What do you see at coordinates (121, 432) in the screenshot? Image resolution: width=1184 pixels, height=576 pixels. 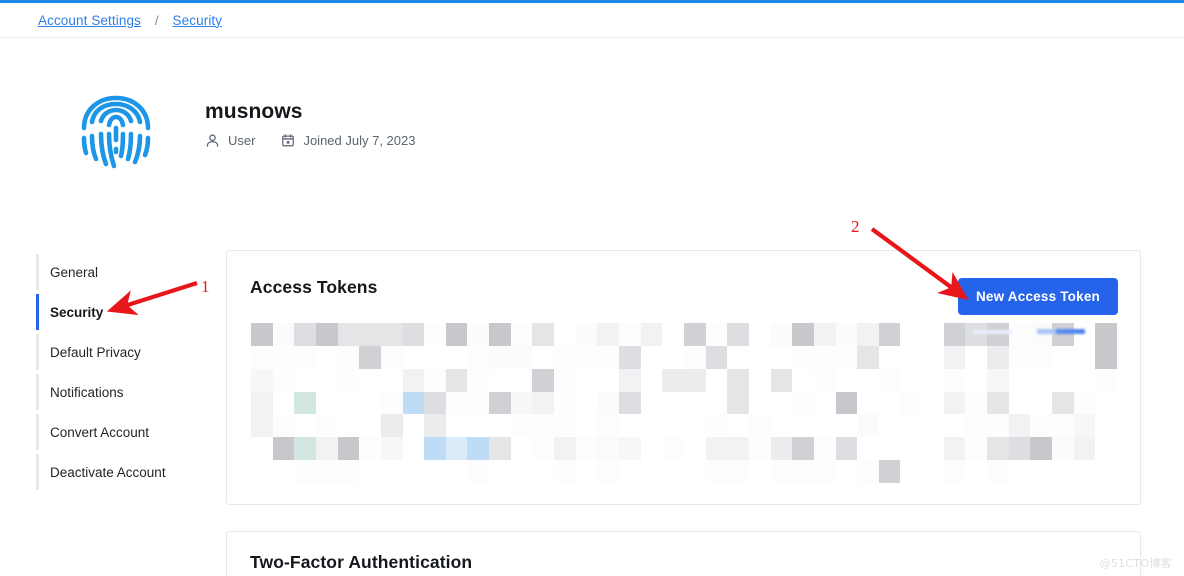 I see `sidebar-item-convert-account: Convert Account` at bounding box center [121, 432].